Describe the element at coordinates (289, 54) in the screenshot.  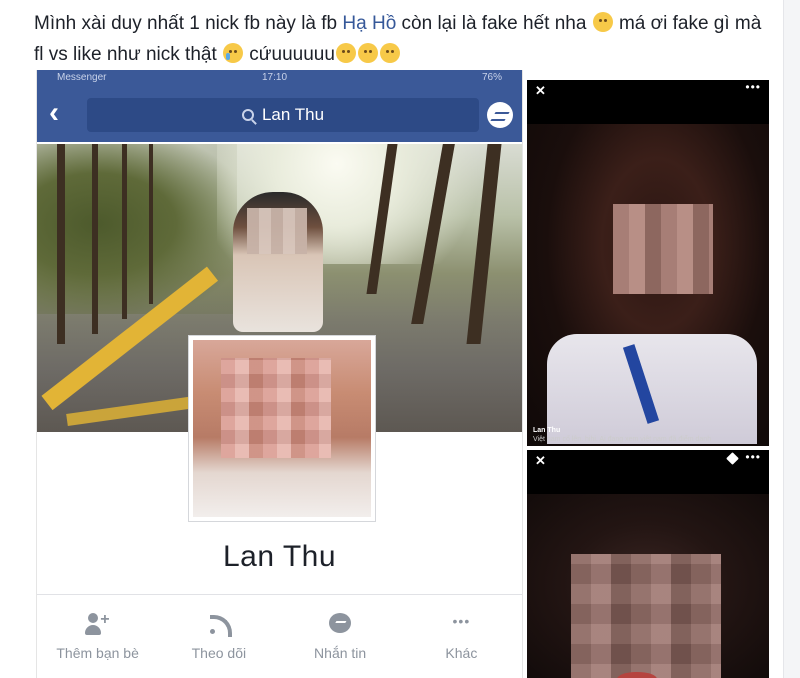
I see `post-text-part4: cứuuuuuu` at that location.